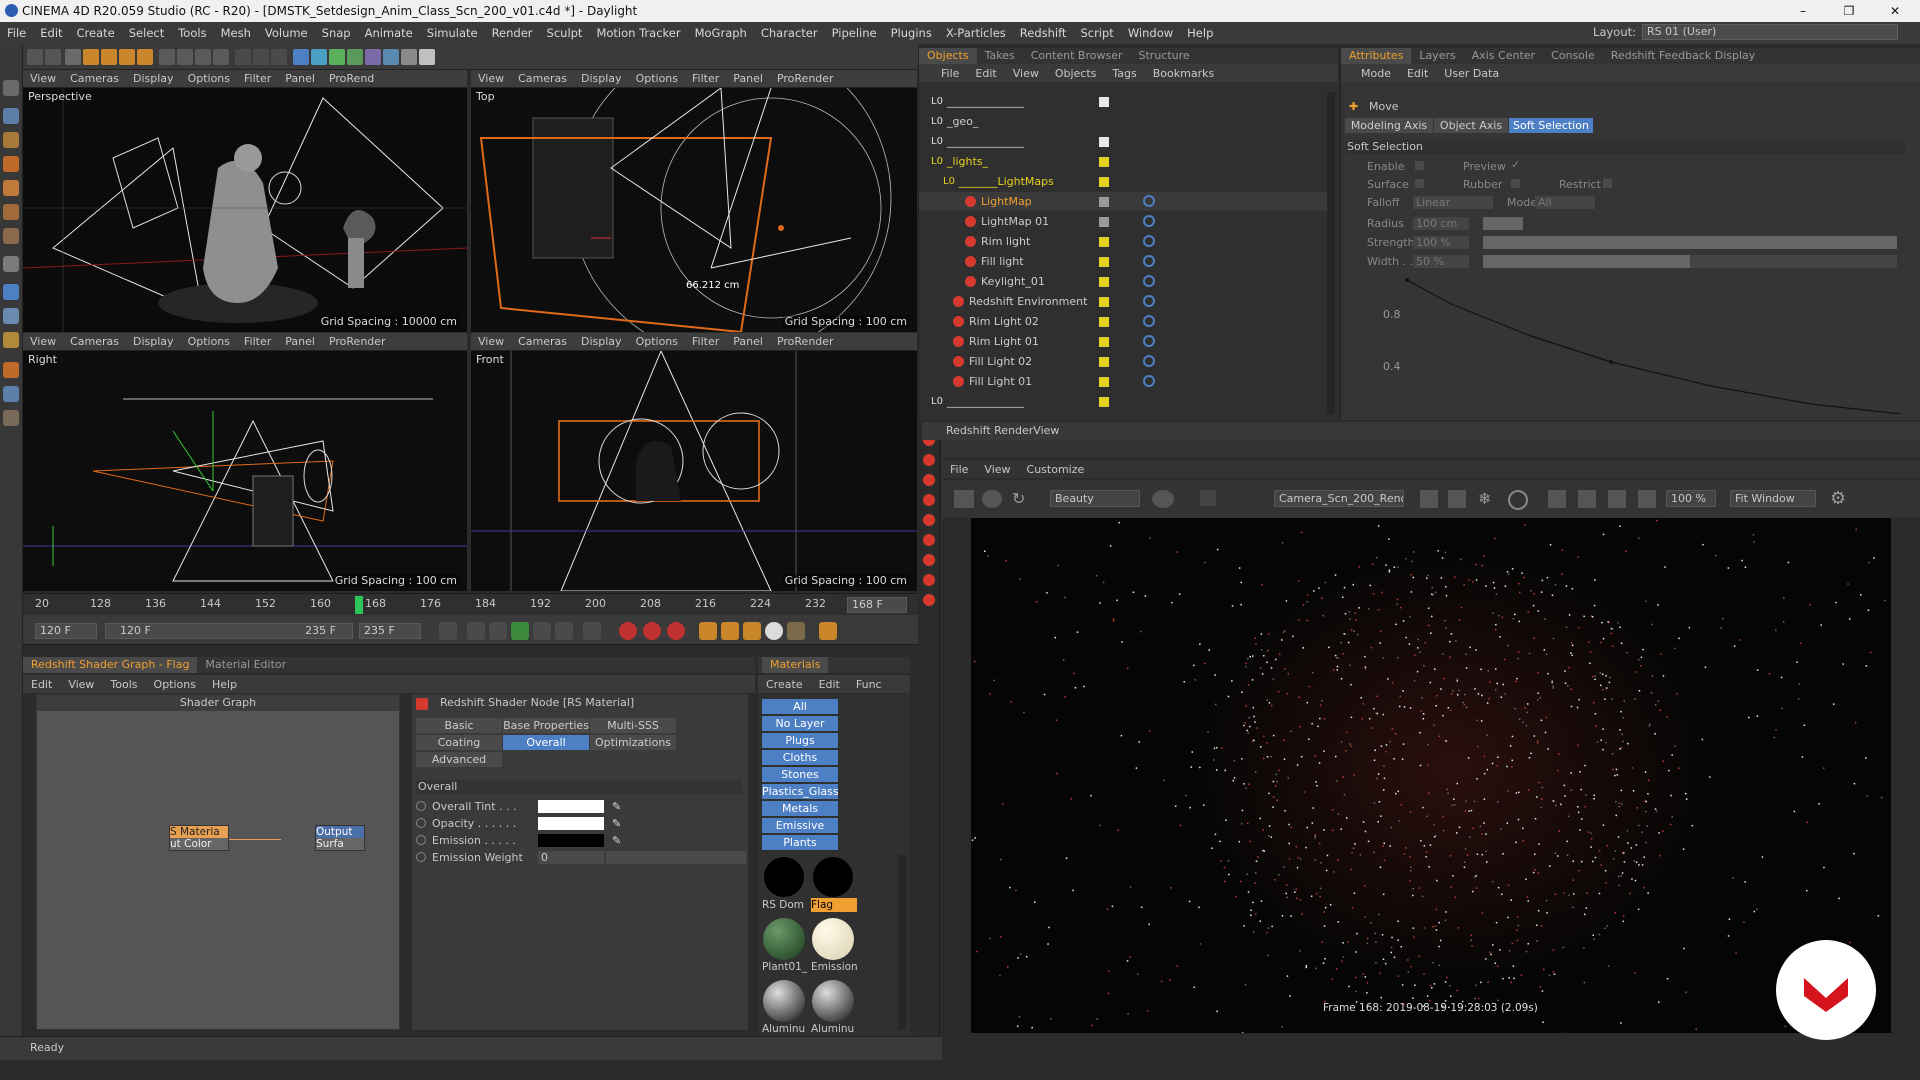 Image resolution: width=1920 pixels, height=1080 pixels. Describe the element at coordinates (1515, 183) in the screenshot. I see `rubber-checkbox` at that location.